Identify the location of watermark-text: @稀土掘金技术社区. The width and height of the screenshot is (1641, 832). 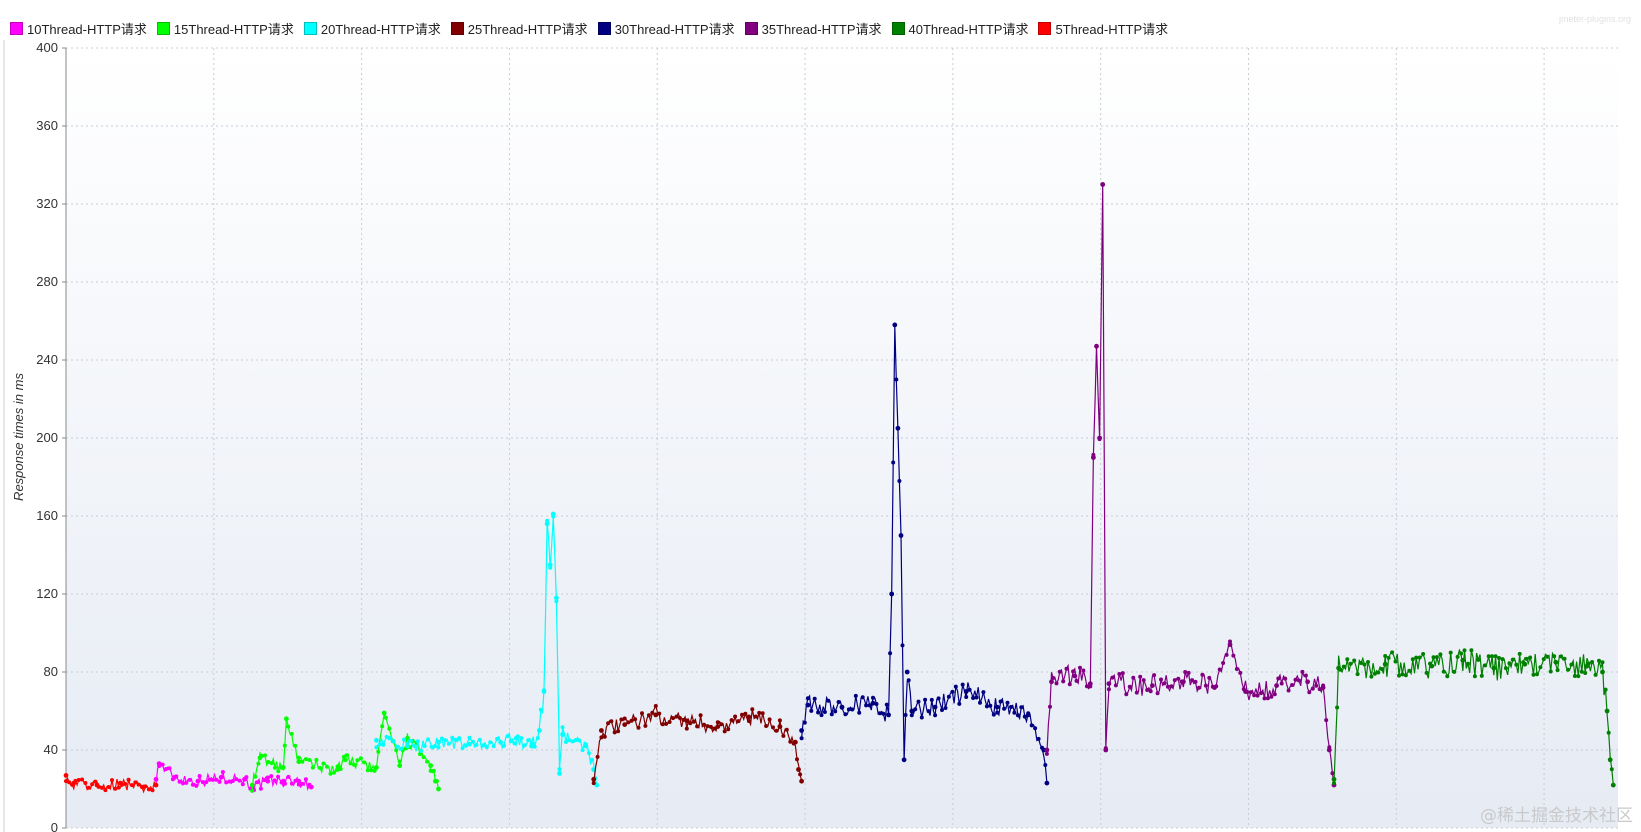
(1556, 816).